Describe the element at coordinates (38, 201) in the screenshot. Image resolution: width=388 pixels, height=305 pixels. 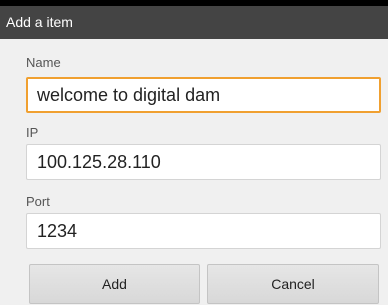
I see `port-label: Port` at that location.